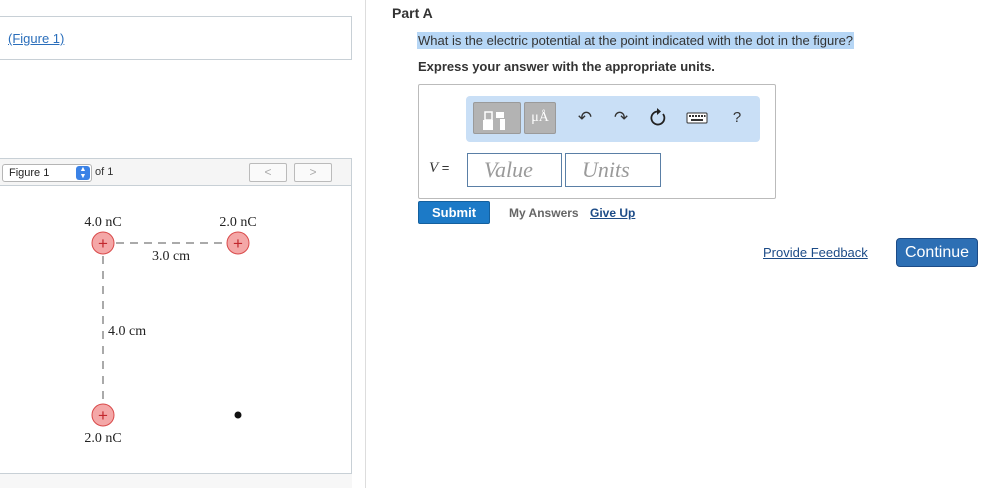 This screenshot has height=488, width=992. Describe the element at coordinates (170, 330) in the screenshot. I see `figure-diagram: + + + 4.0 nC 2.0 nC 2.0 nC 3.0 cm 4.0 cm` at that location.